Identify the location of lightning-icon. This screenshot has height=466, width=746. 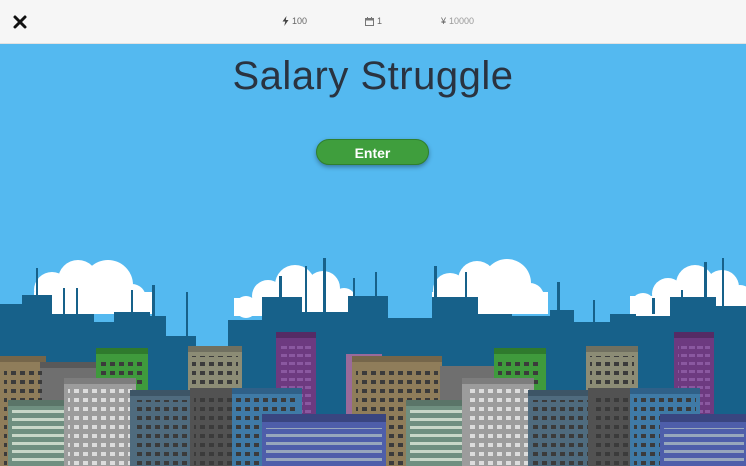
(285, 21).